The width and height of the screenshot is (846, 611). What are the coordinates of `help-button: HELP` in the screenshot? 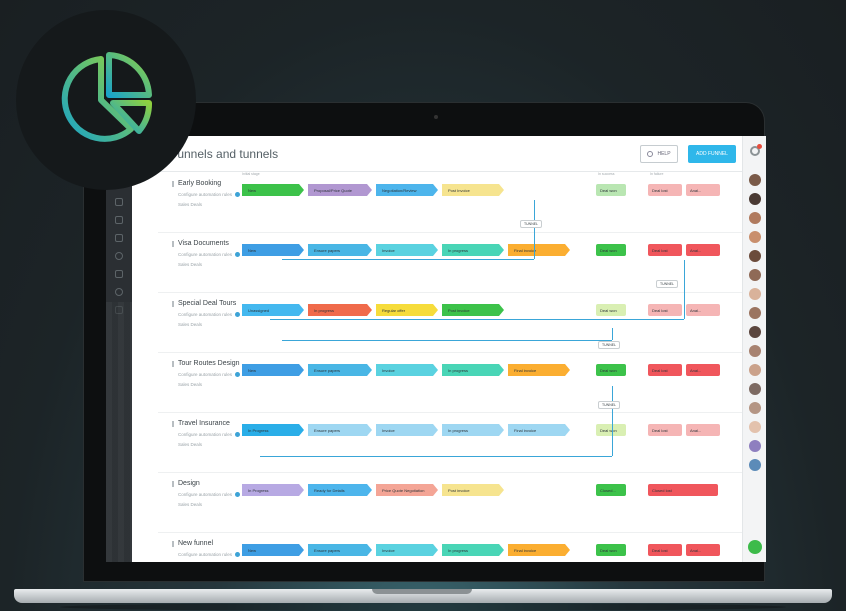 It's located at (659, 154).